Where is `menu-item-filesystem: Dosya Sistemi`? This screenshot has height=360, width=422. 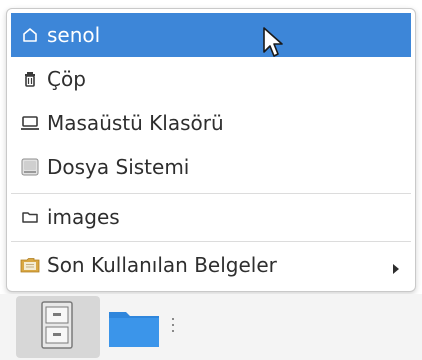 menu-item-filesystem: Dosya Sistemi is located at coordinates (211, 167).